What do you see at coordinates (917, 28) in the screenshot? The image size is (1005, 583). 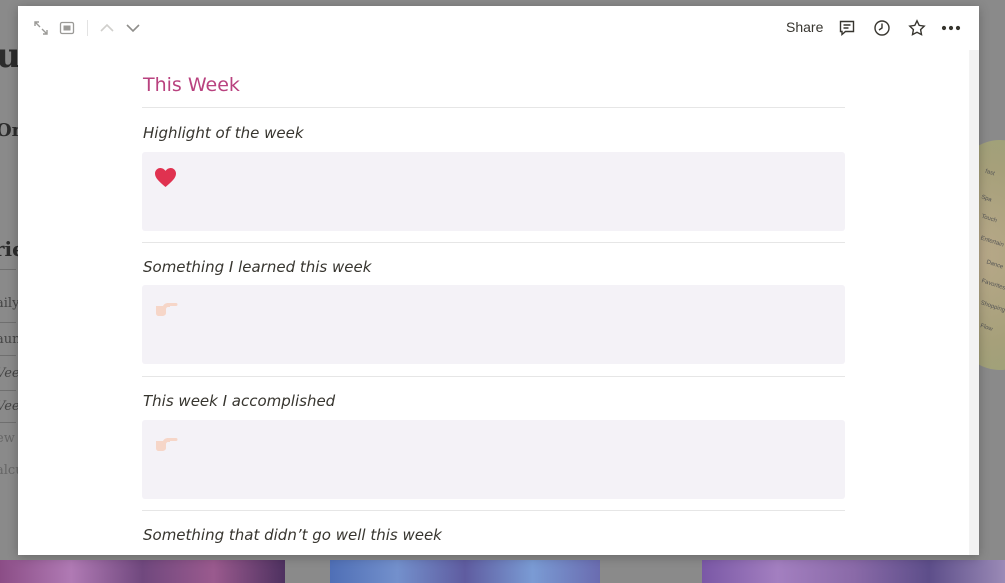 I see `star-icon` at bounding box center [917, 28].